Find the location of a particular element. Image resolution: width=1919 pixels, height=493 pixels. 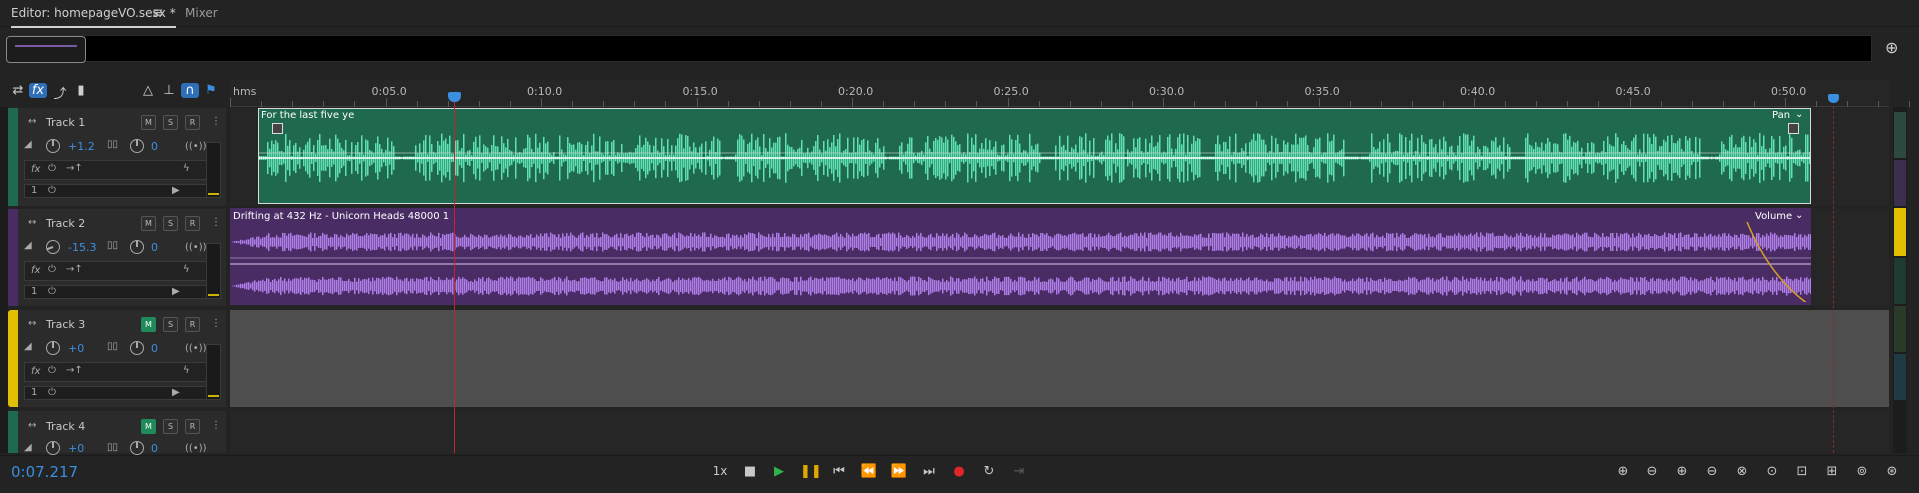

session-overview is located at coordinates (939, 48).